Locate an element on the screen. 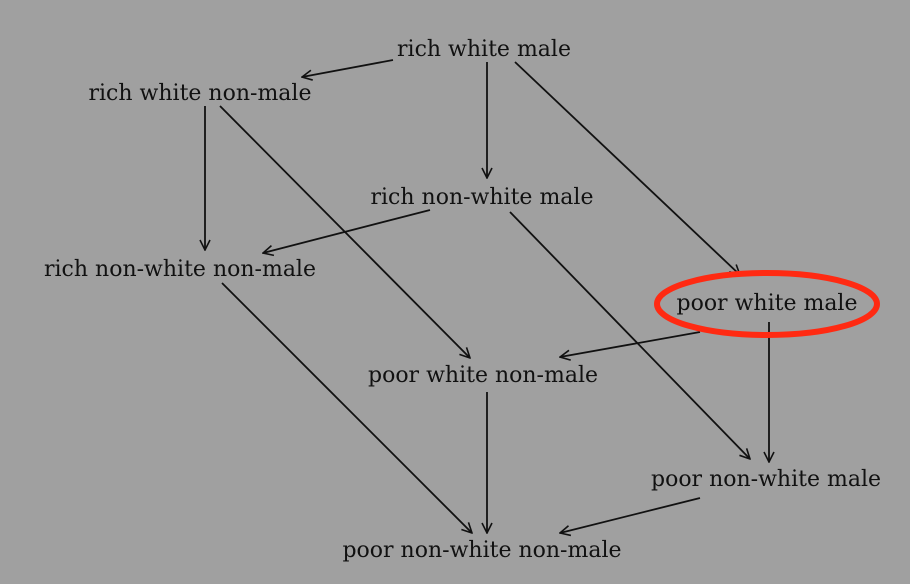  node-rwnm: rich white non-male is located at coordinates (200, 93).